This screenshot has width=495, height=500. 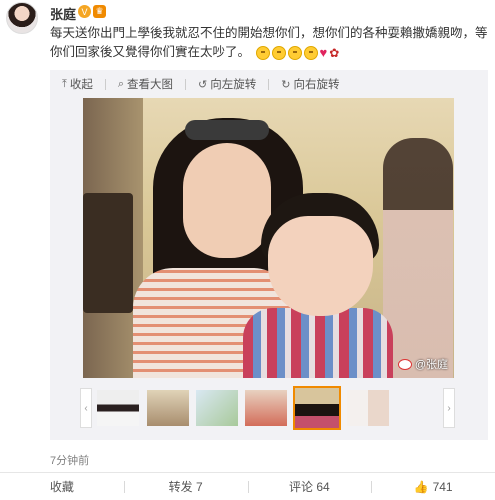 What do you see at coordinates (69, 460) in the screenshot?
I see `timestamp: 7分钟前` at bounding box center [69, 460].